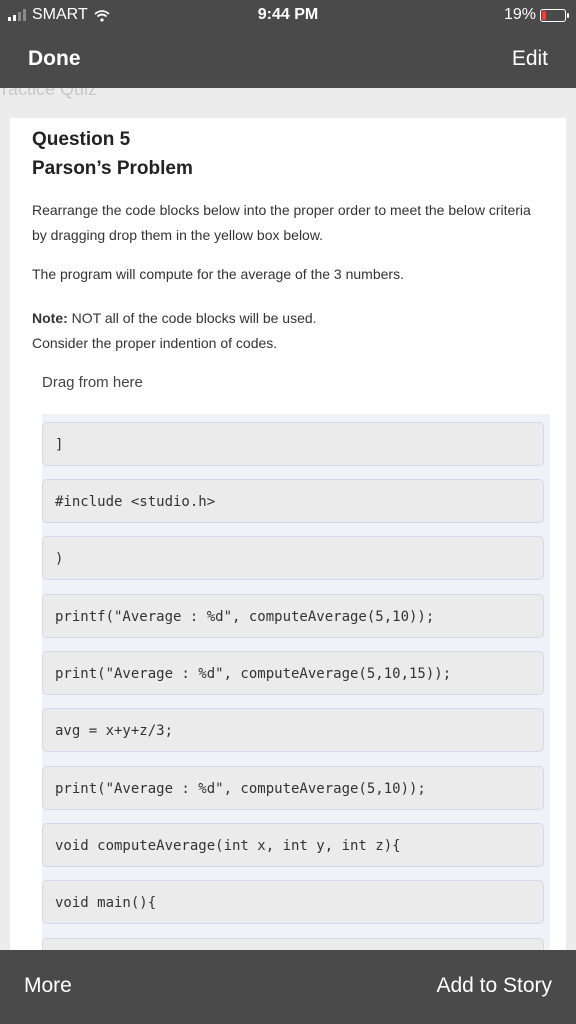  Describe the element at coordinates (81, 139) in the screenshot. I see `question-title: Question 5` at that location.